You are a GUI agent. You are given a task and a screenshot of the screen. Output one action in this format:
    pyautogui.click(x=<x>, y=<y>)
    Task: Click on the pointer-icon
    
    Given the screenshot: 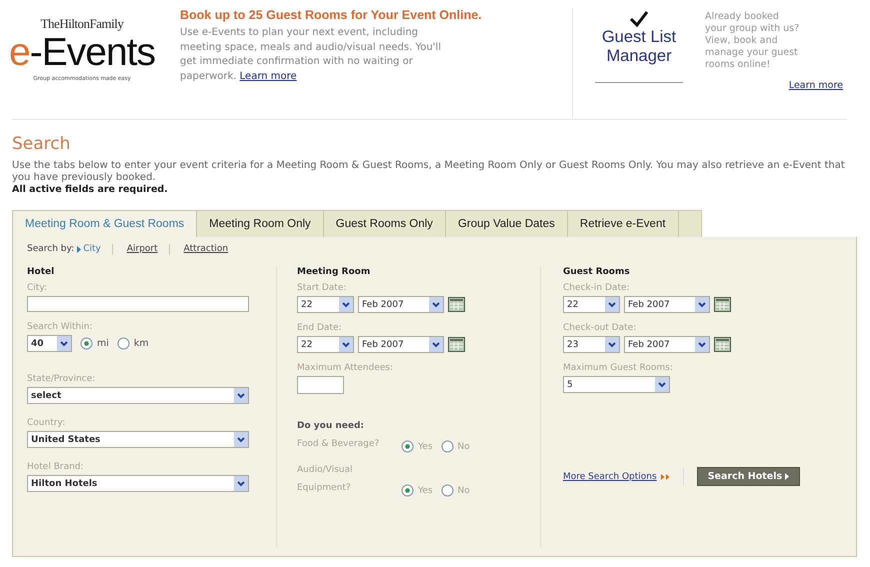 What is the action you would take?
    pyautogui.click(x=79, y=249)
    